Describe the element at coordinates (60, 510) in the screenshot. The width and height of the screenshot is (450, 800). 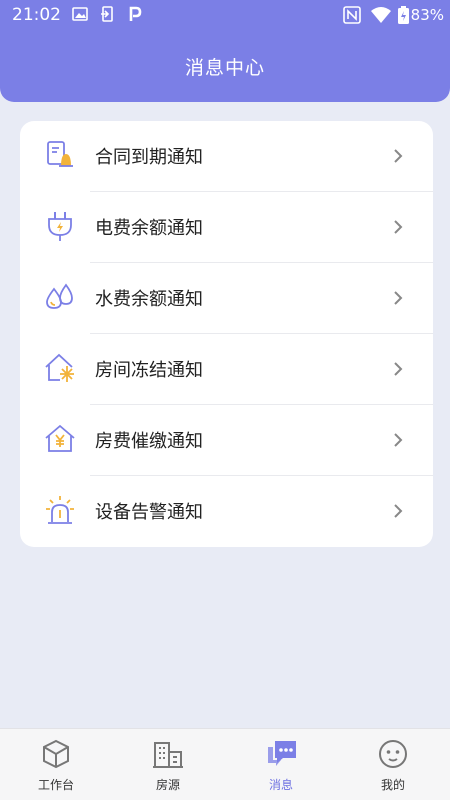
I see `alarm-light-icon` at that location.